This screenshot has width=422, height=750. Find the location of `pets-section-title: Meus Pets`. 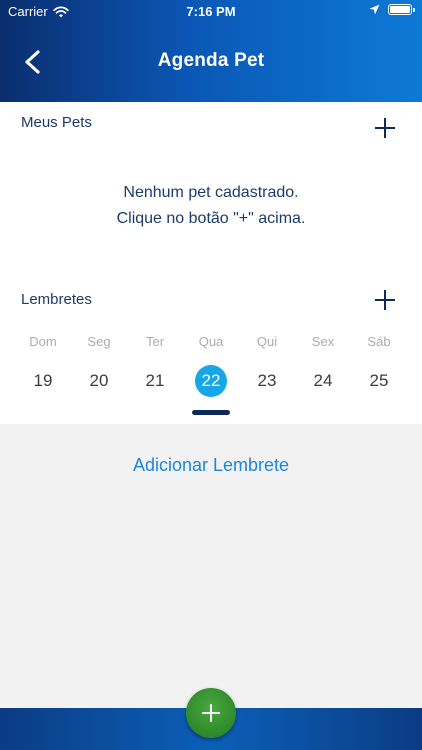

pets-section-title: Meus Pets is located at coordinates (56, 122).